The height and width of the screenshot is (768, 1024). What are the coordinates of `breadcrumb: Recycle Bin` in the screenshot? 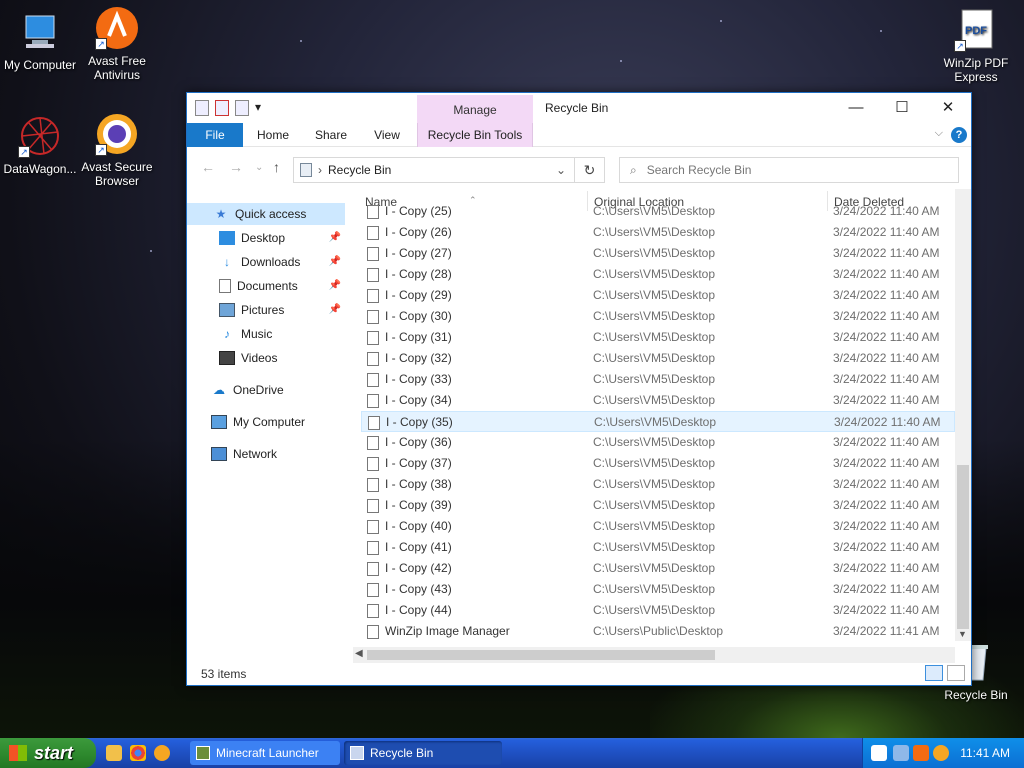 It's located at (359, 170).